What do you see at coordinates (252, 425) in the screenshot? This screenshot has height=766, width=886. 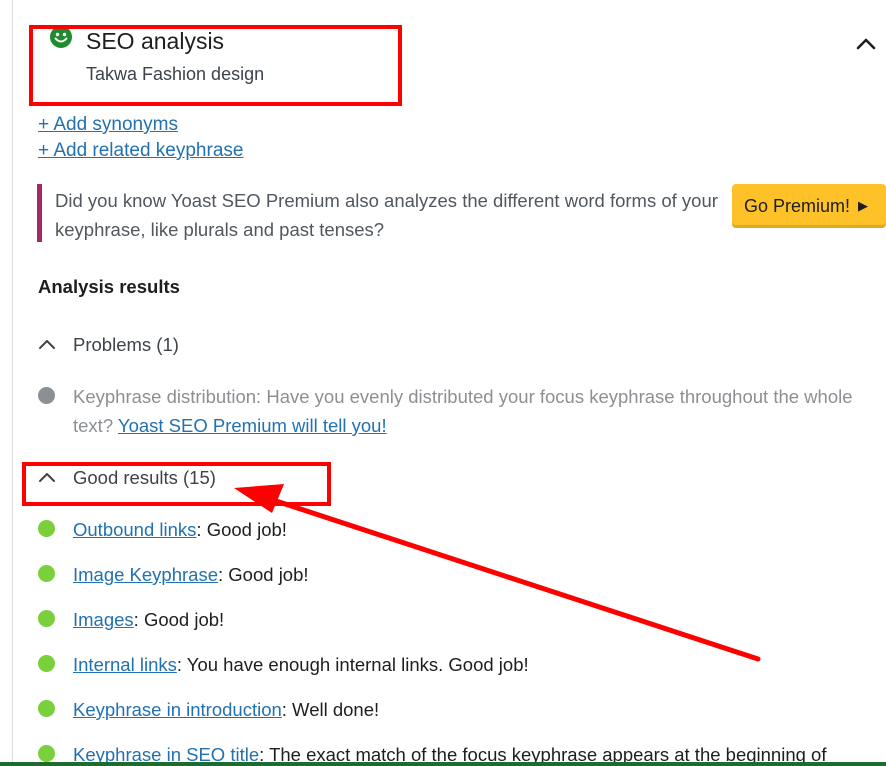 I see `premium-link: Yoast SEO Premium will tell you!` at bounding box center [252, 425].